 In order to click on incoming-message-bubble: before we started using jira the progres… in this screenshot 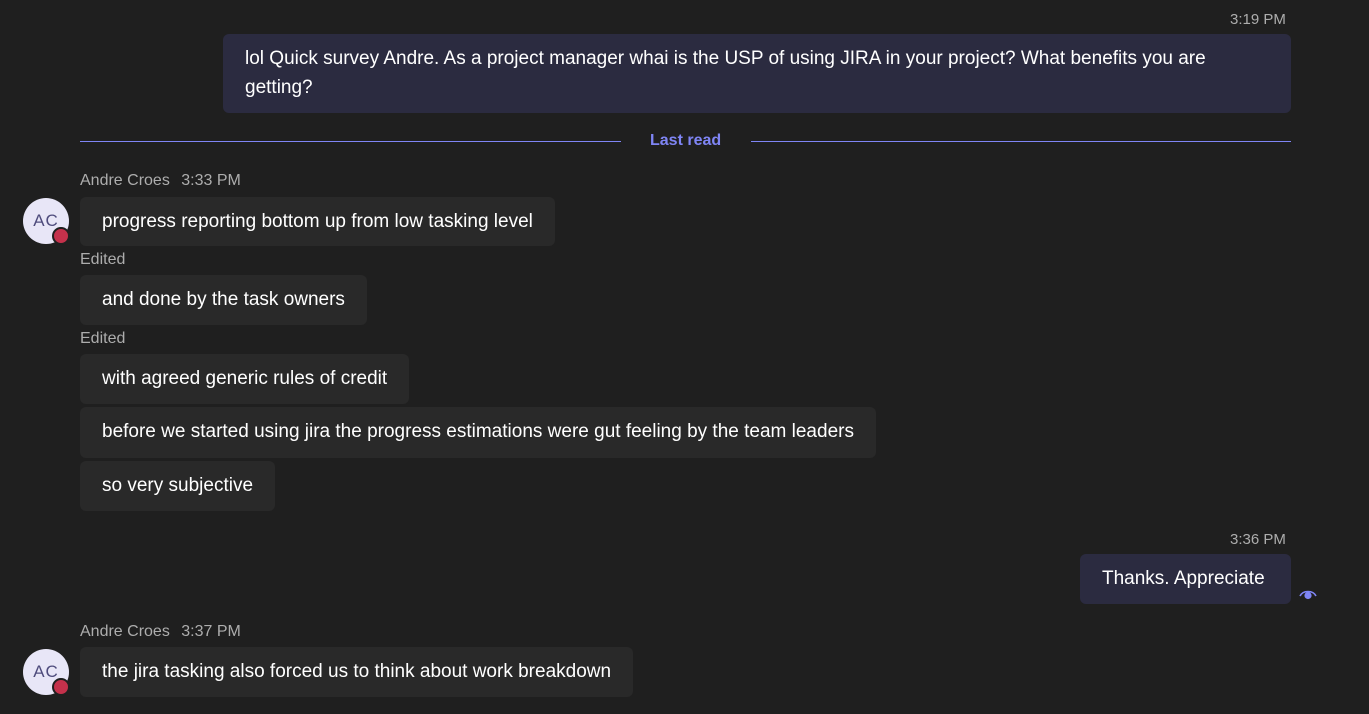, I will do `click(478, 432)`.